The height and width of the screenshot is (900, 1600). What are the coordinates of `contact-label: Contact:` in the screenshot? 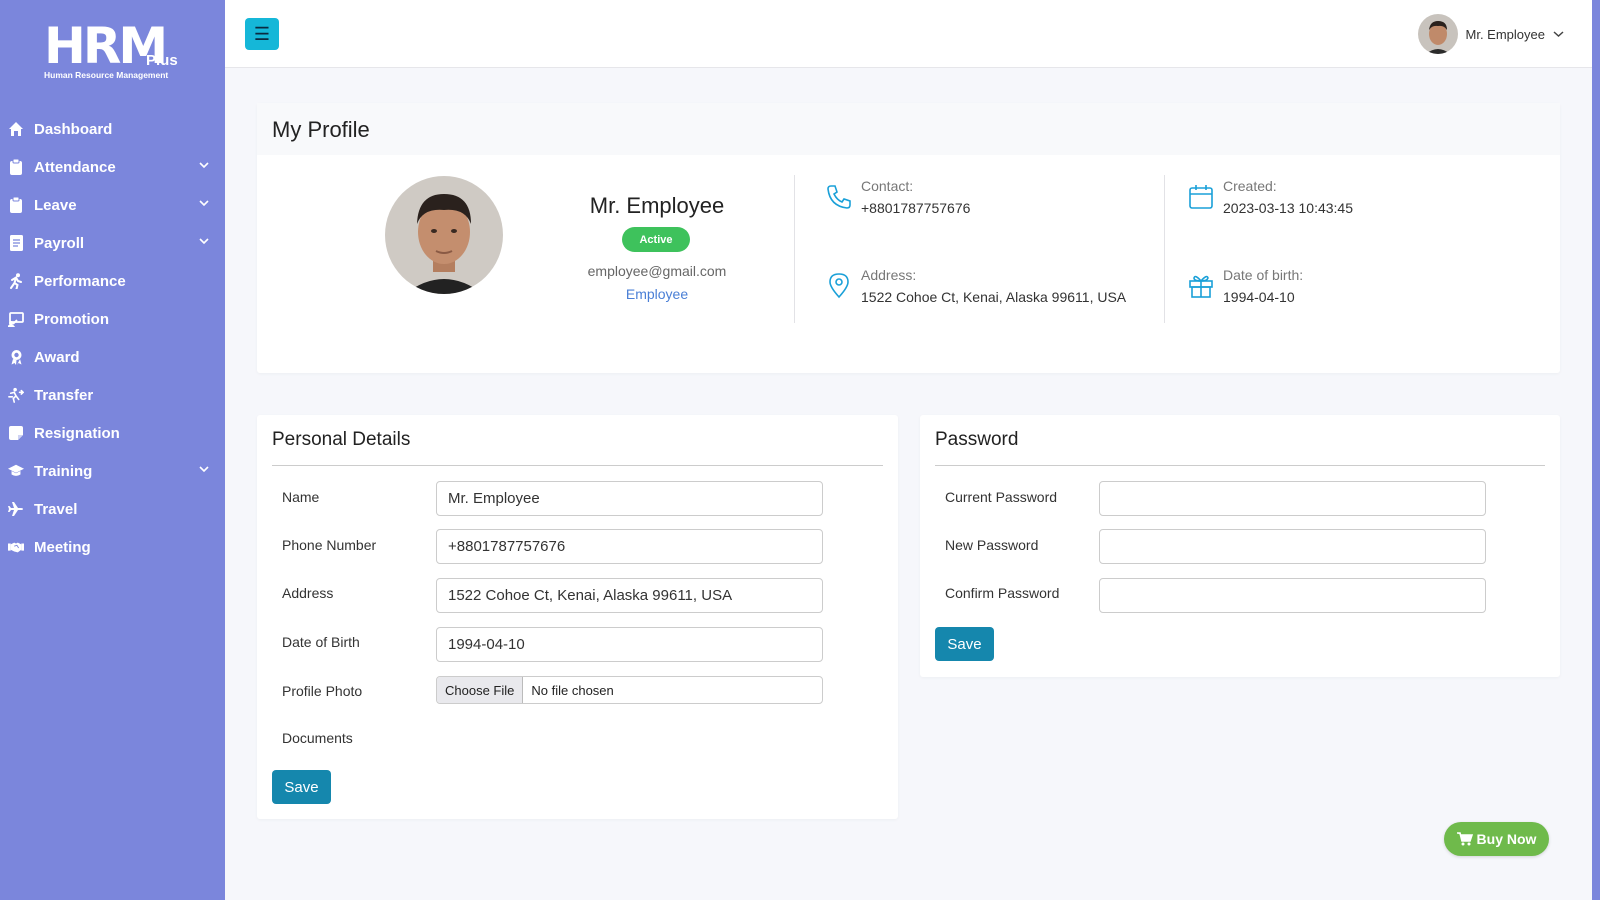 It's located at (887, 186).